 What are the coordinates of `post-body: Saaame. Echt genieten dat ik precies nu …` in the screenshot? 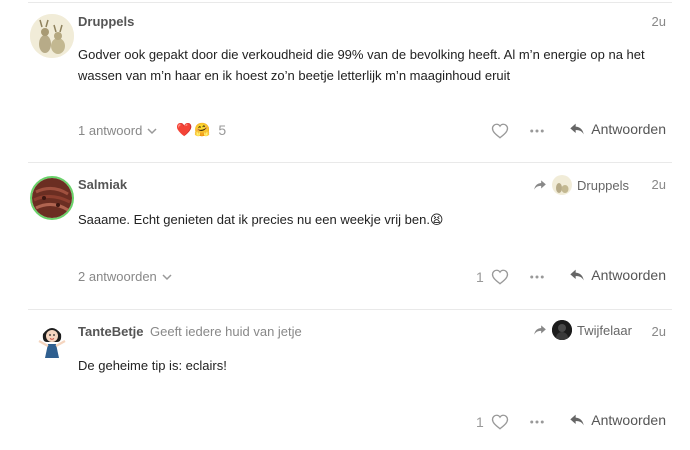 It's located at (261, 219).